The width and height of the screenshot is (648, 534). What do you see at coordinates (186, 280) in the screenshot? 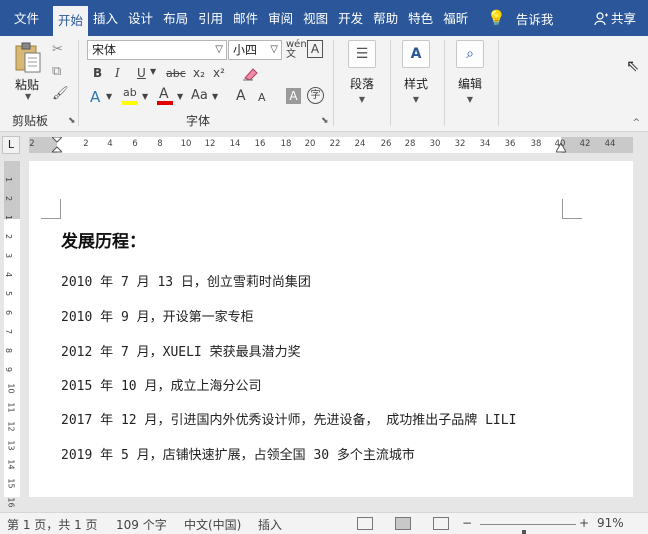
I see `document-line: 2010 年 7 月 13 日，创立雪莉时尚集团` at bounding box center [186, 280].